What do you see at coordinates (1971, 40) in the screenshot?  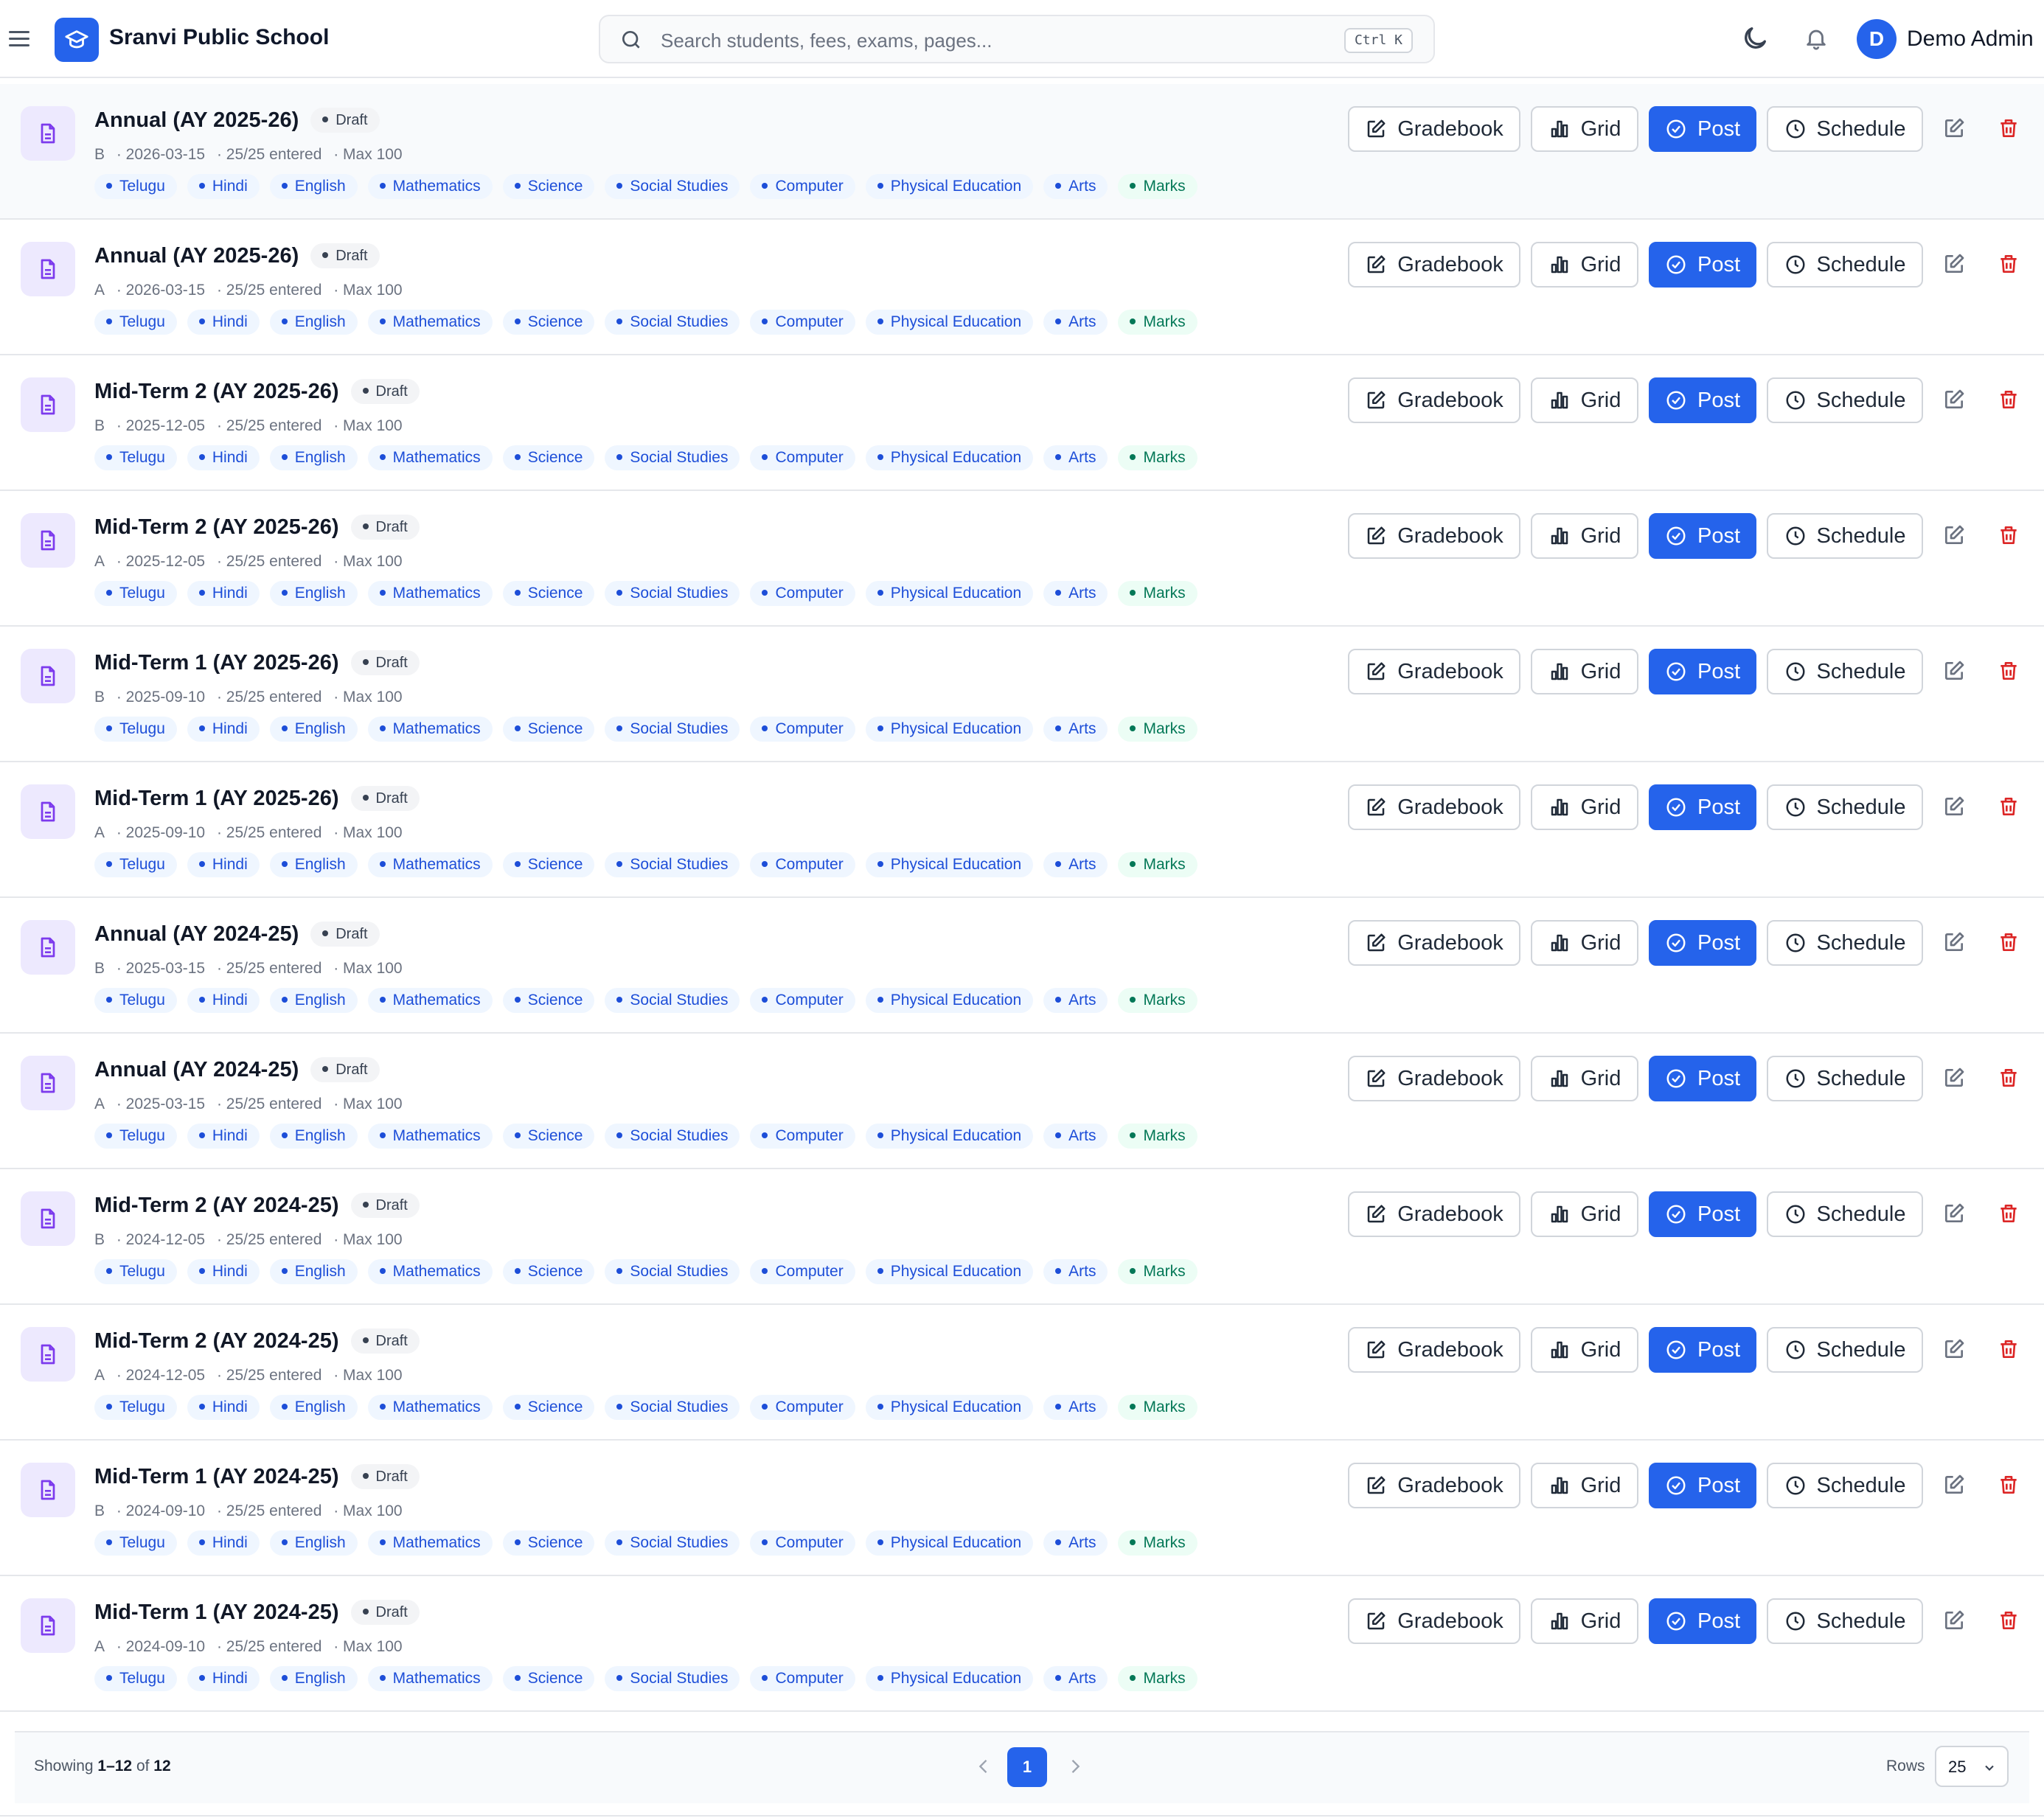 I see `user-name: Demo Admin` at bounding box center [1971, 40].